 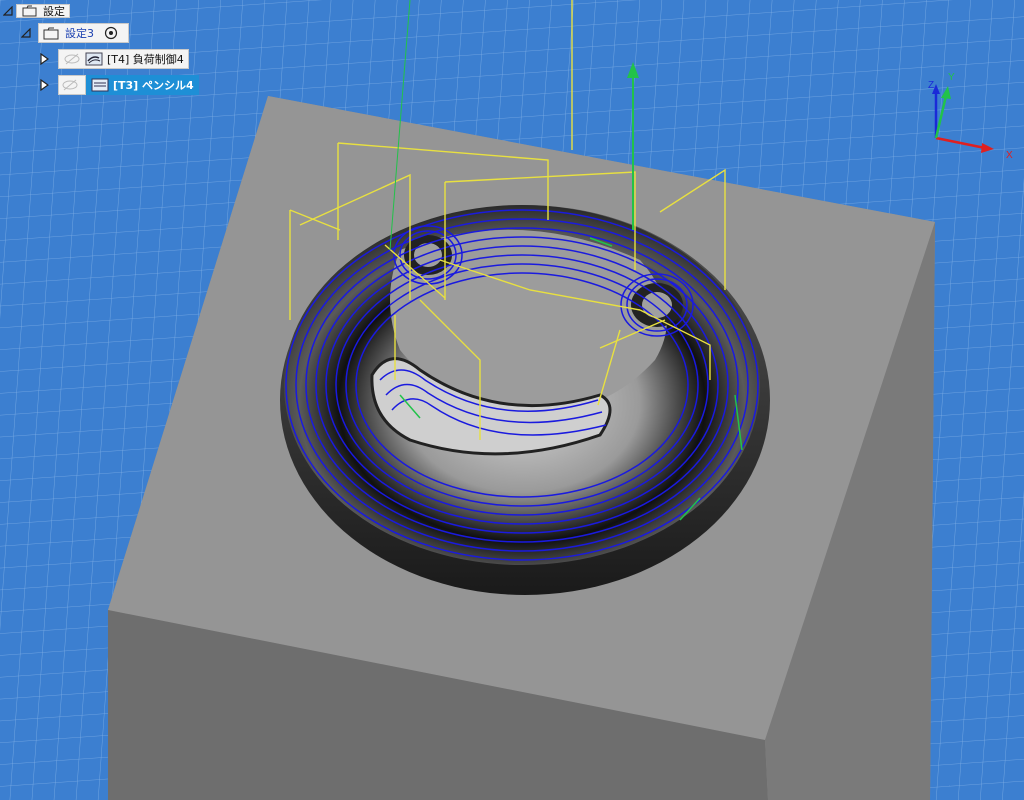 I want to click on cam-browser-tree: 設定 設定3 [T4] 負荷制御4 [T3] ペンシル4, so click(x=120, y=50).